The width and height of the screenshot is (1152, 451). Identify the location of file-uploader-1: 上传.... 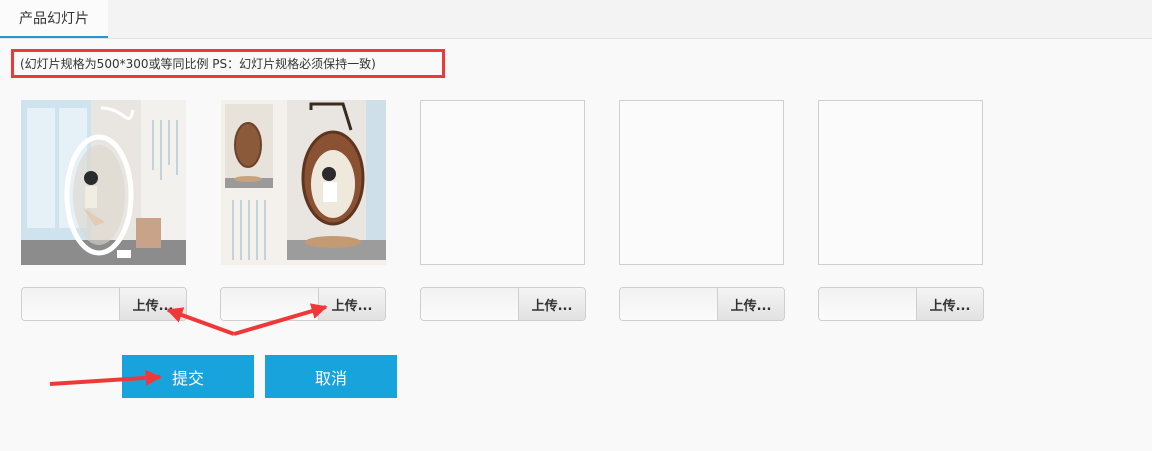
(104, 304).